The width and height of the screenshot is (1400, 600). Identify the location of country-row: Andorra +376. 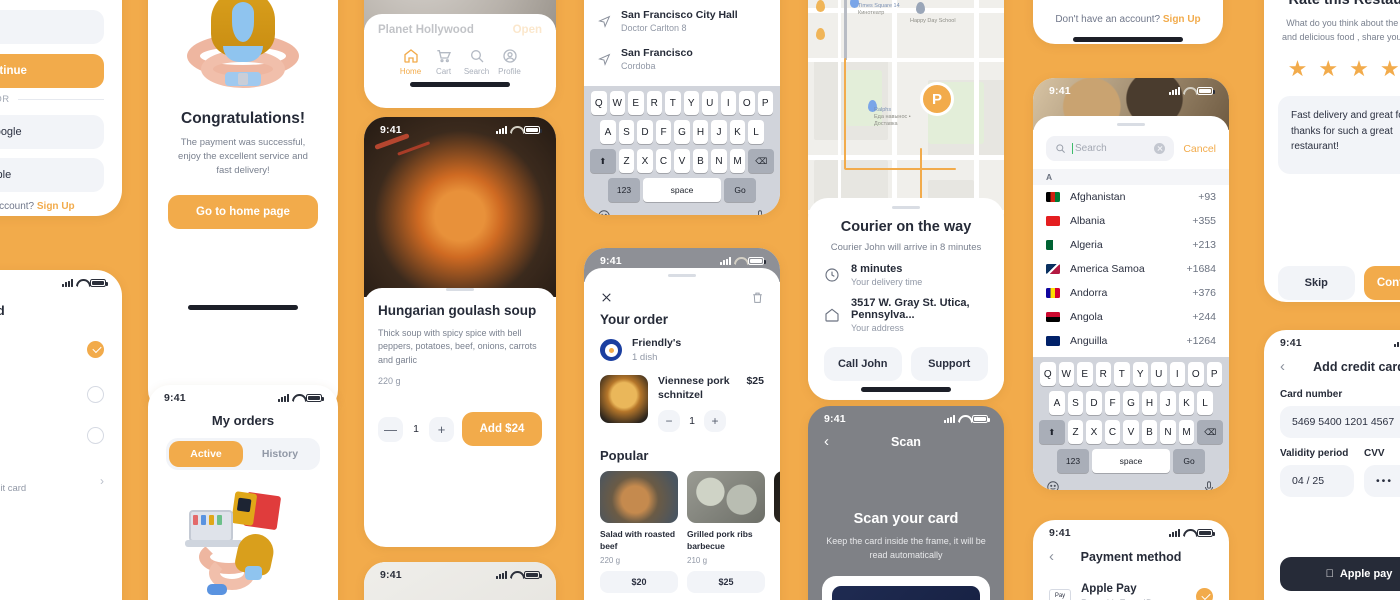
(1131, 293).